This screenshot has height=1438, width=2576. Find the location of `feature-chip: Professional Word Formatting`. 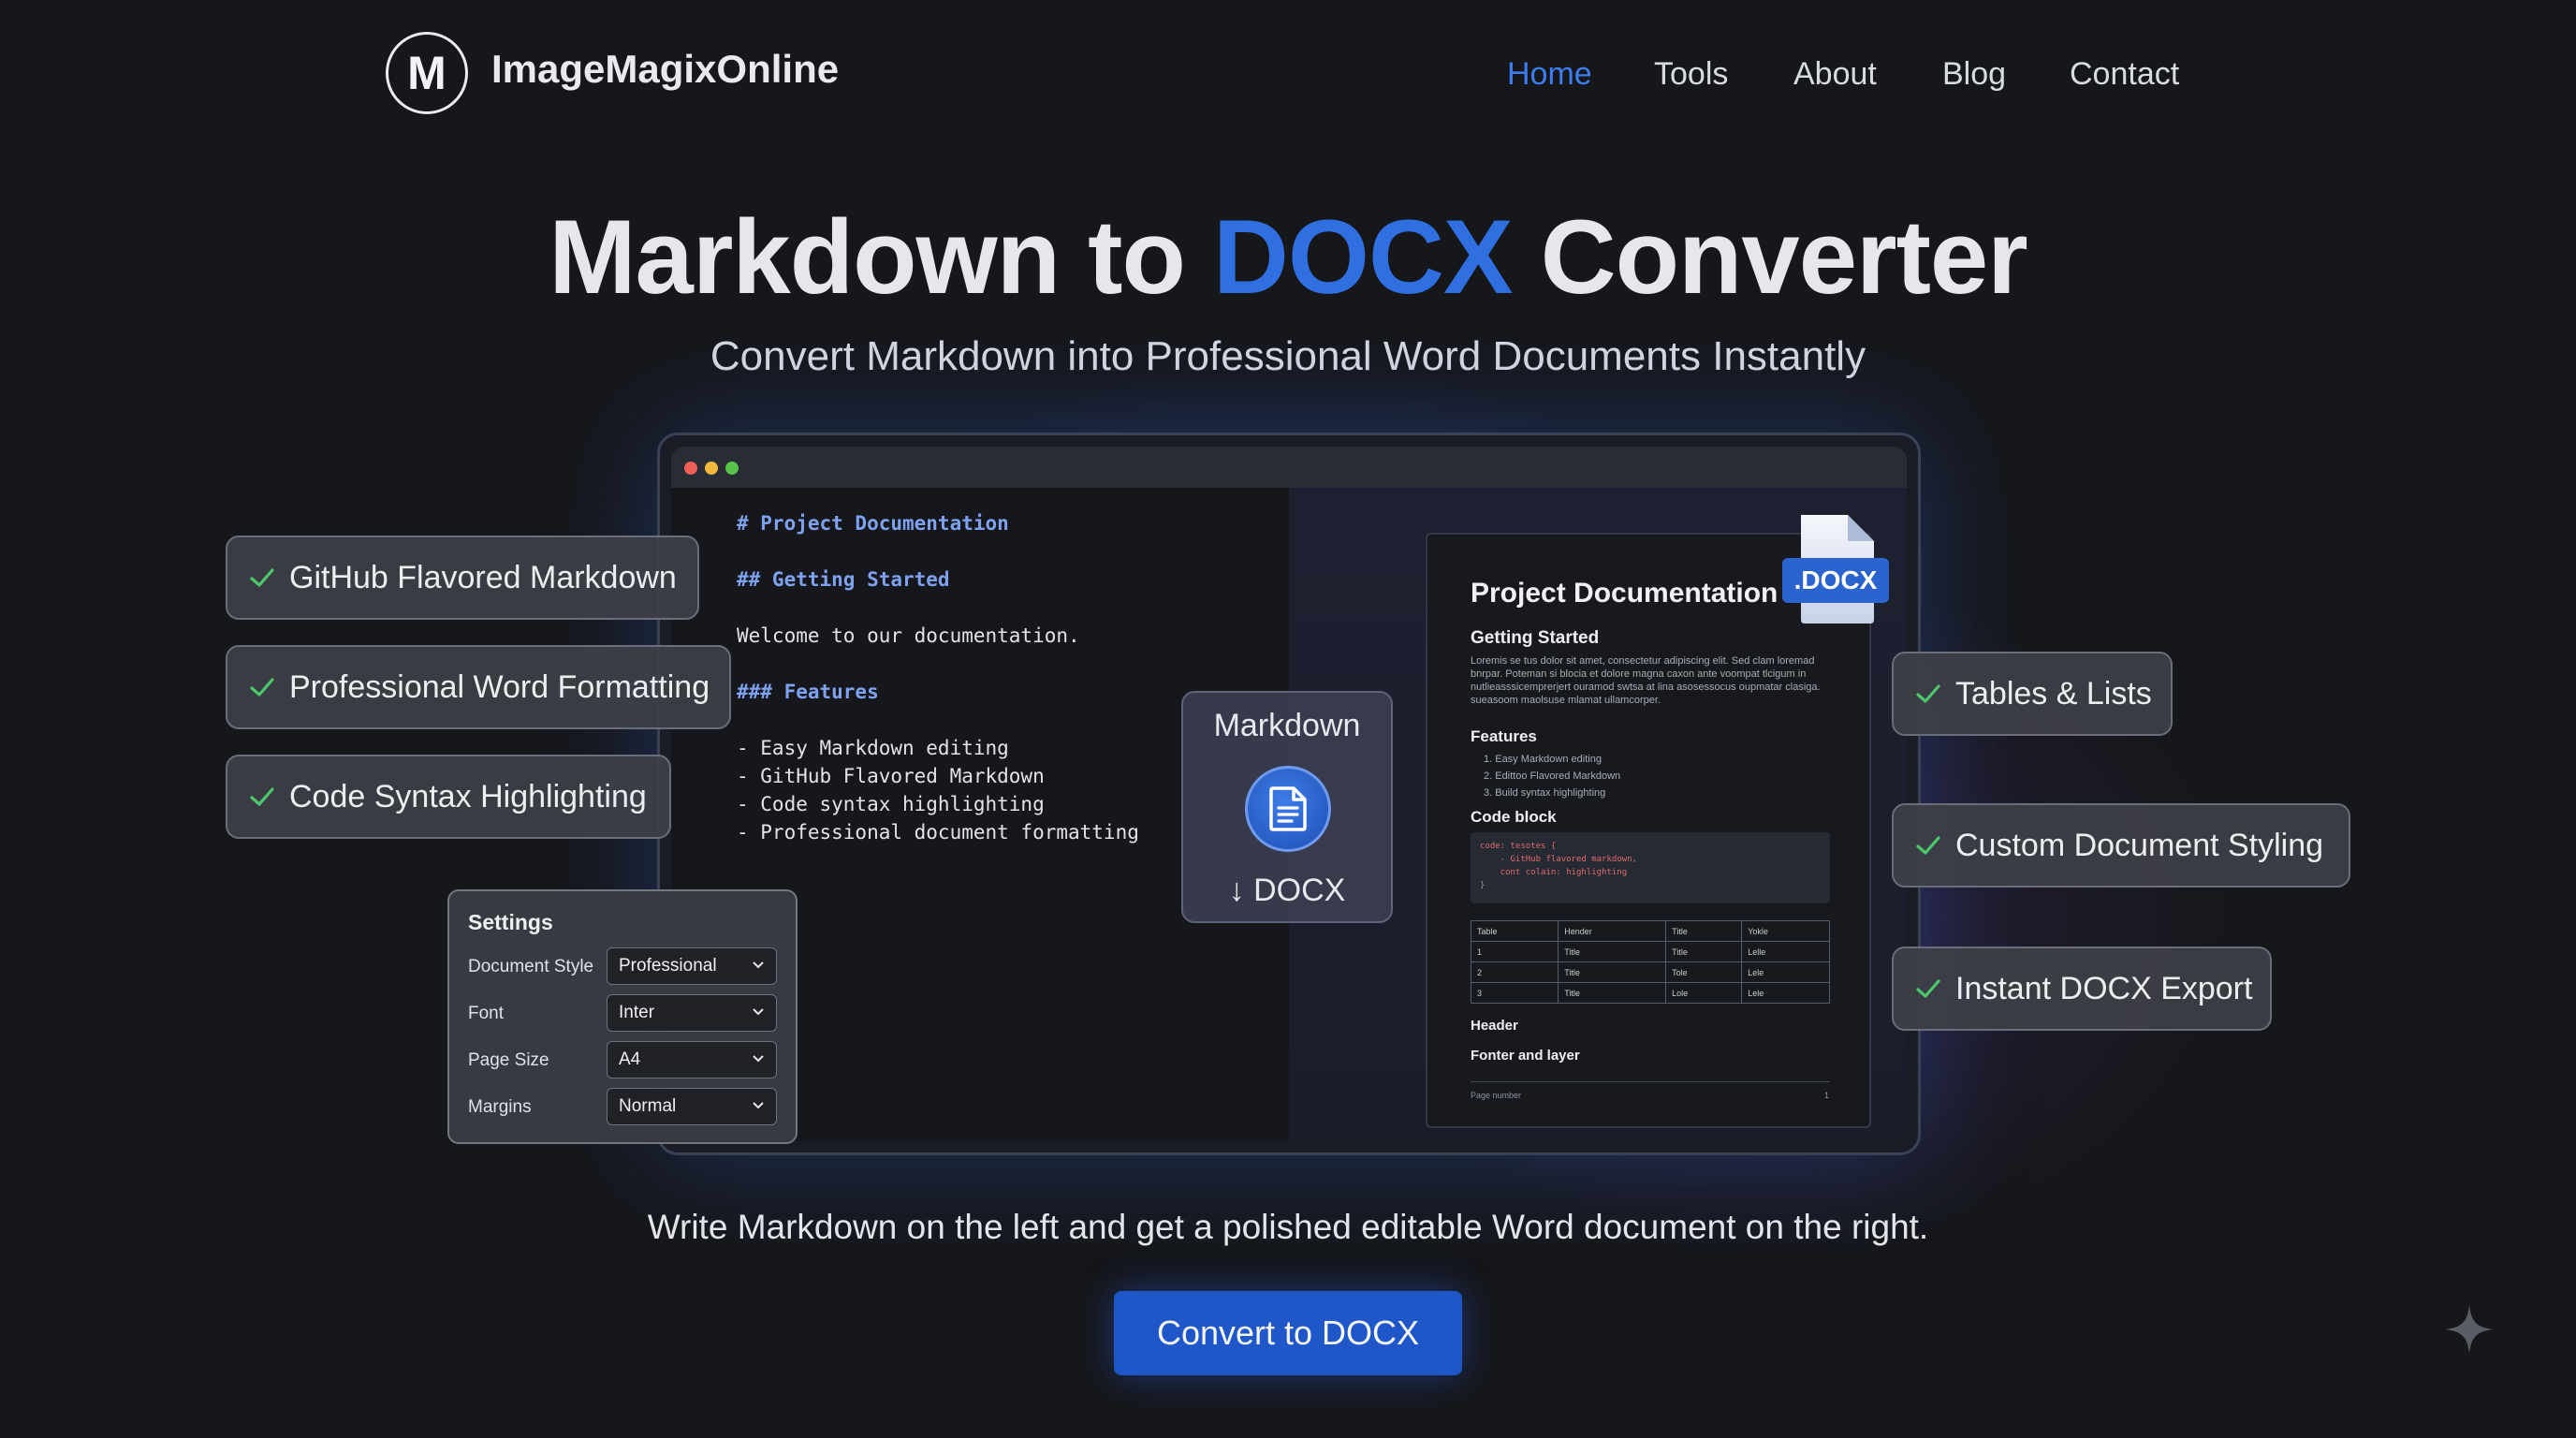

feature-chip: Professional Word Formatting is located at coordinates (478, 687).